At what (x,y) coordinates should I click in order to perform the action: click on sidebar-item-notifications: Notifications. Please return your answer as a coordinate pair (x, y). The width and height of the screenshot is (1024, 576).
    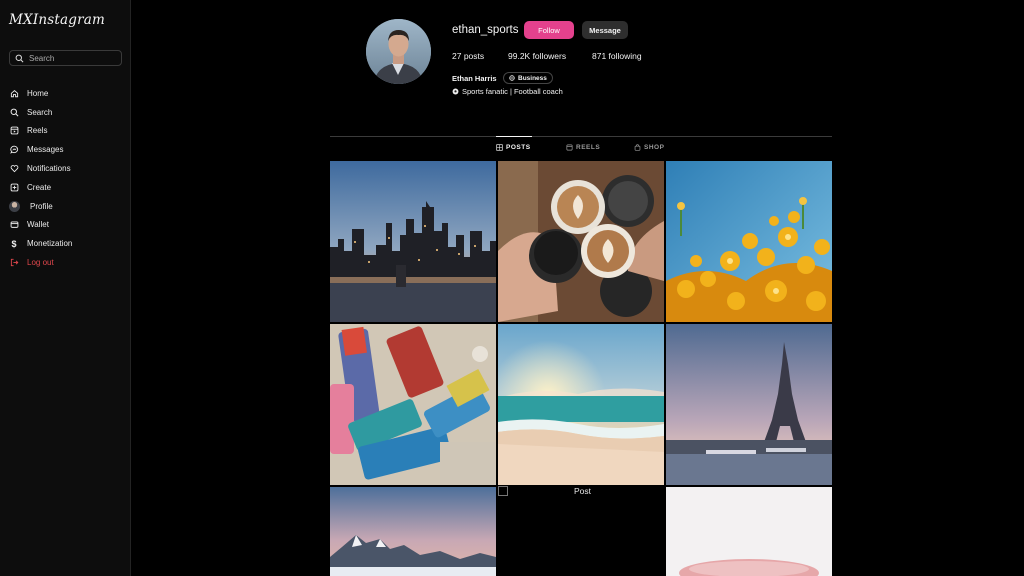
    Looking at the image, I should click on (66, 168).